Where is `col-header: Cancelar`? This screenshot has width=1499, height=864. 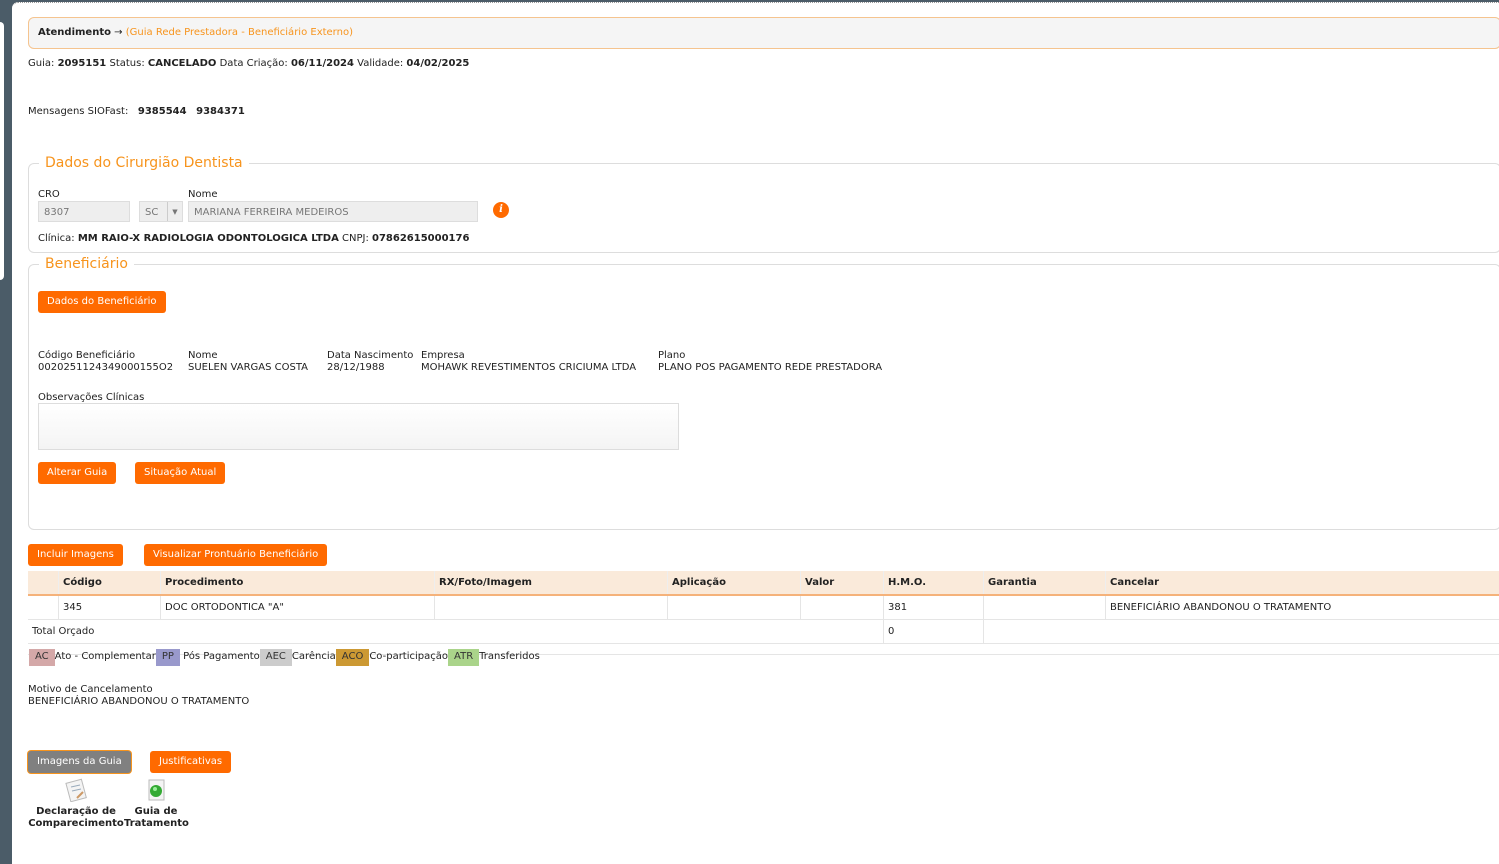
col-header: Cancelar is located at coordinates (1302, 583).